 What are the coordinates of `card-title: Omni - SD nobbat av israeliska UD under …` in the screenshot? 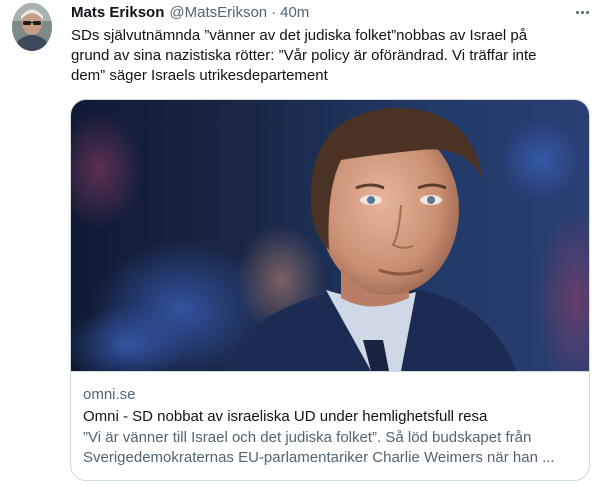 It's located at (285, 417).